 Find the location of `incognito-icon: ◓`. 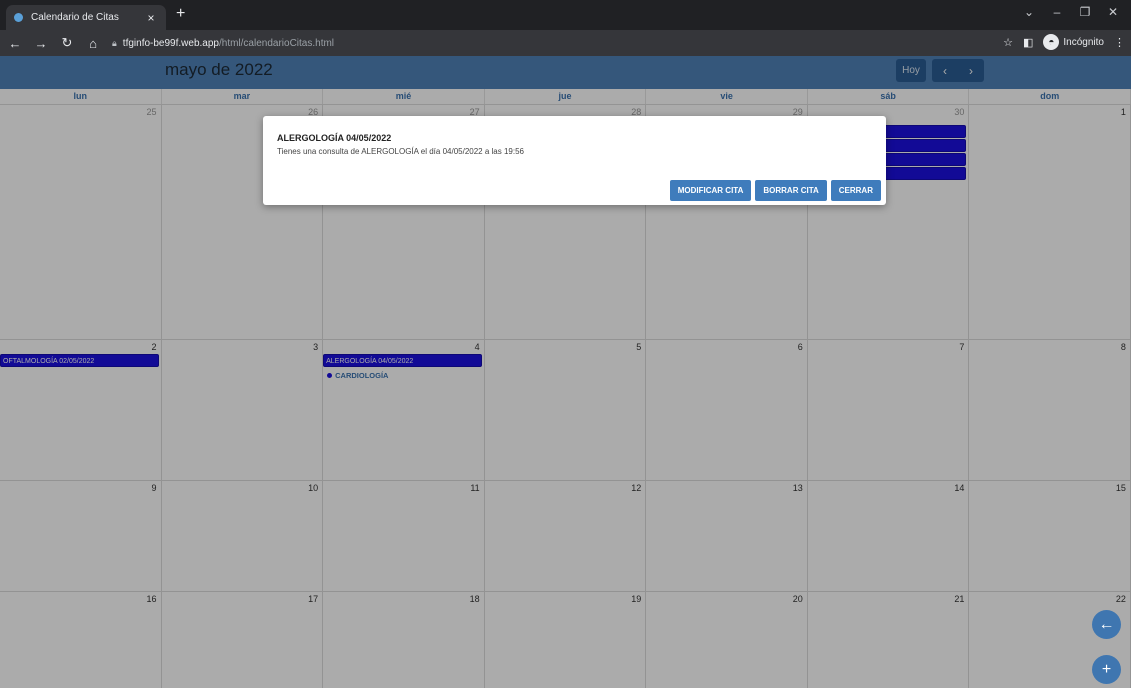

incognito-icon: ◓ is located at coordinates (1051, 42).